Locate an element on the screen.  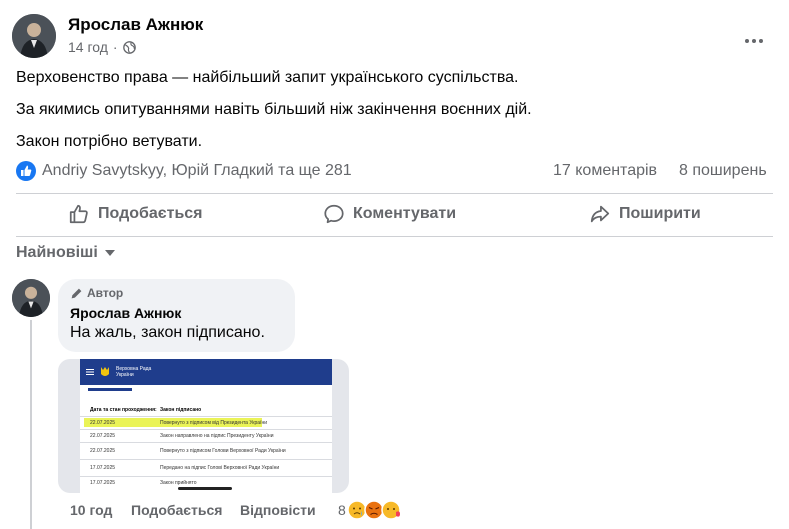
like-button: Подобається is located at coordinates (135, 214).